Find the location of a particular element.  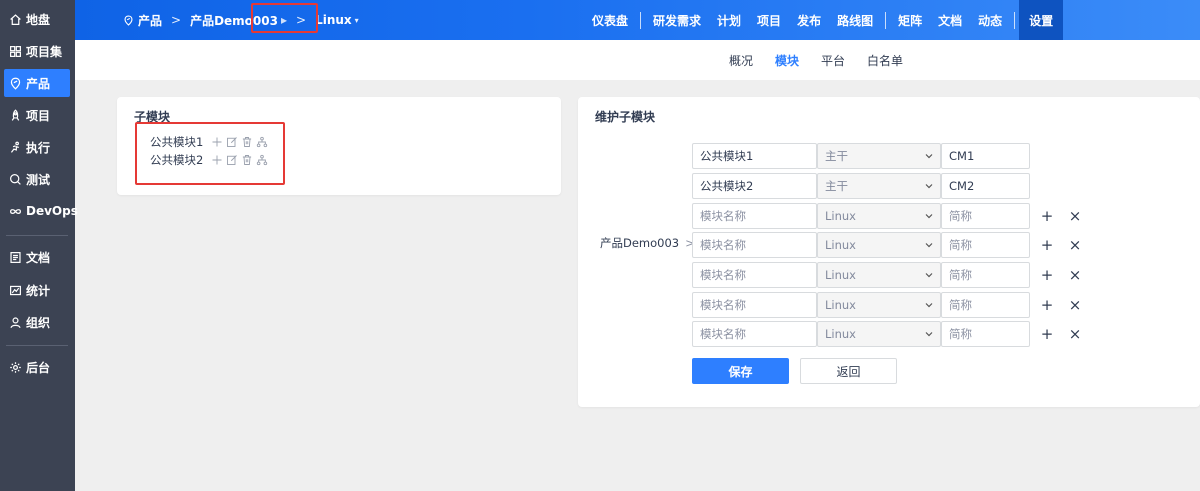

subnav-module: 模块 is located at coordinates (787, 60).